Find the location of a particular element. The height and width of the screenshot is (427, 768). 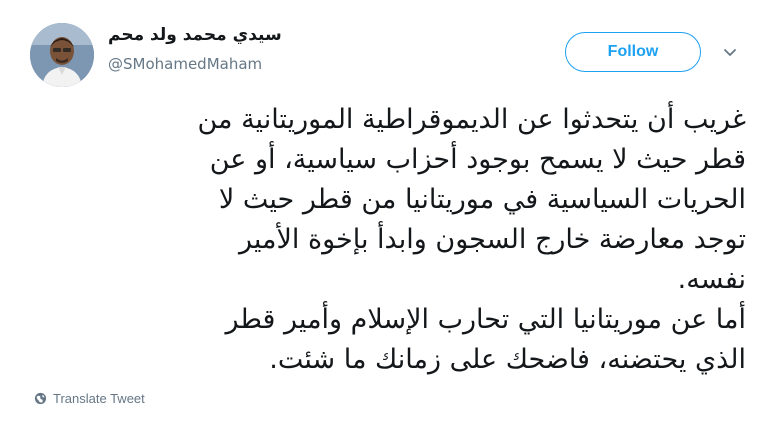

avatar is located at coordinates (62, 55).